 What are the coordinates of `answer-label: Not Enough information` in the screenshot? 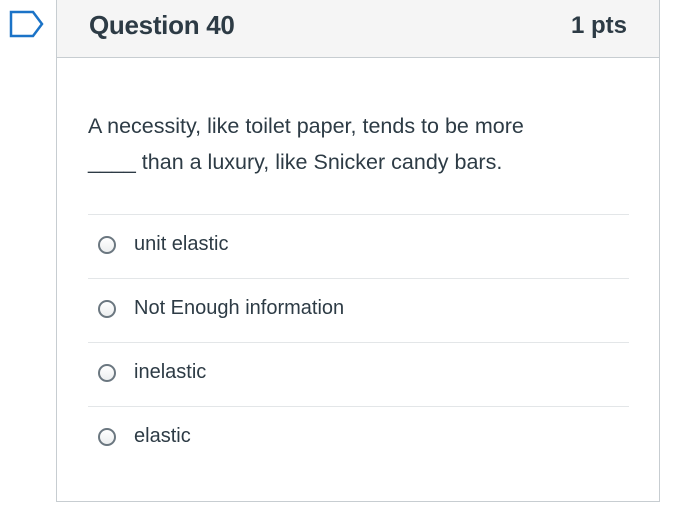 It's located at (239, 308).